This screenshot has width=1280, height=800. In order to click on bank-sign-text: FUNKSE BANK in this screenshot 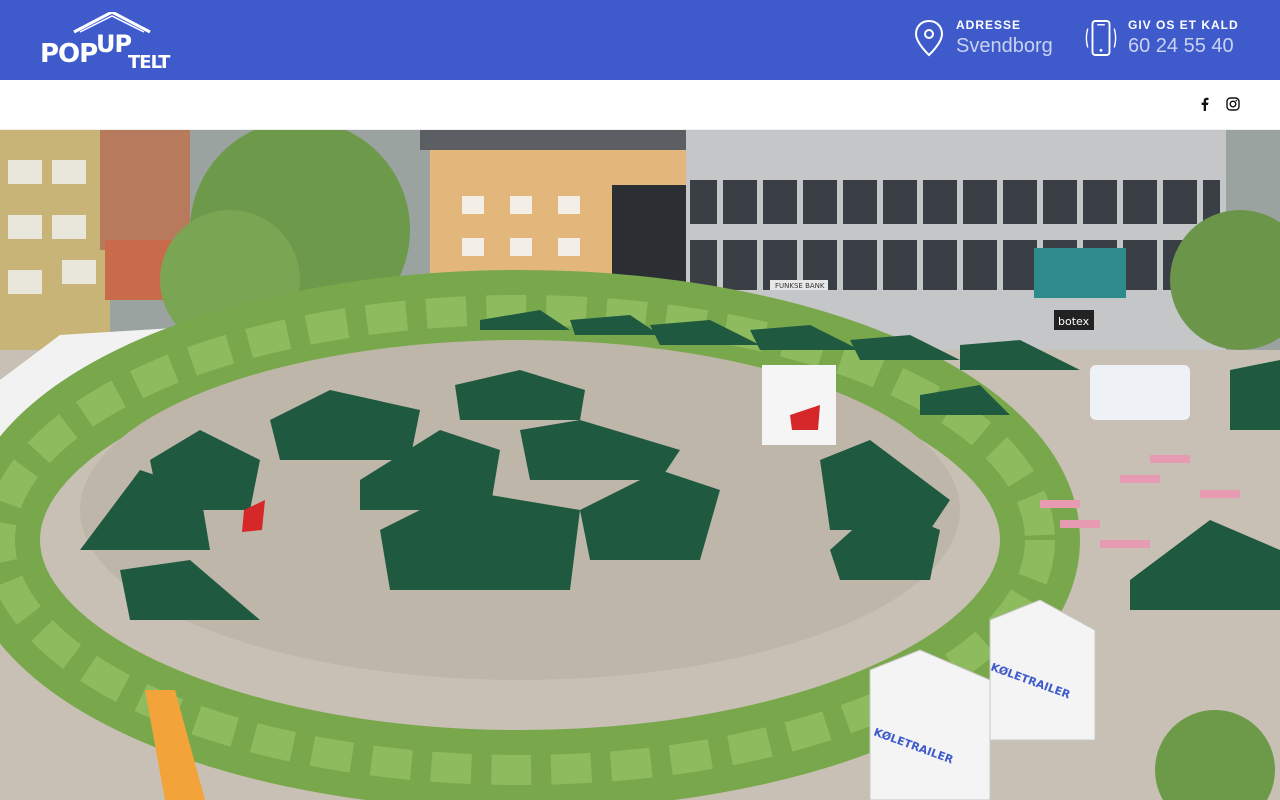, I will do `click(800, 286)`.